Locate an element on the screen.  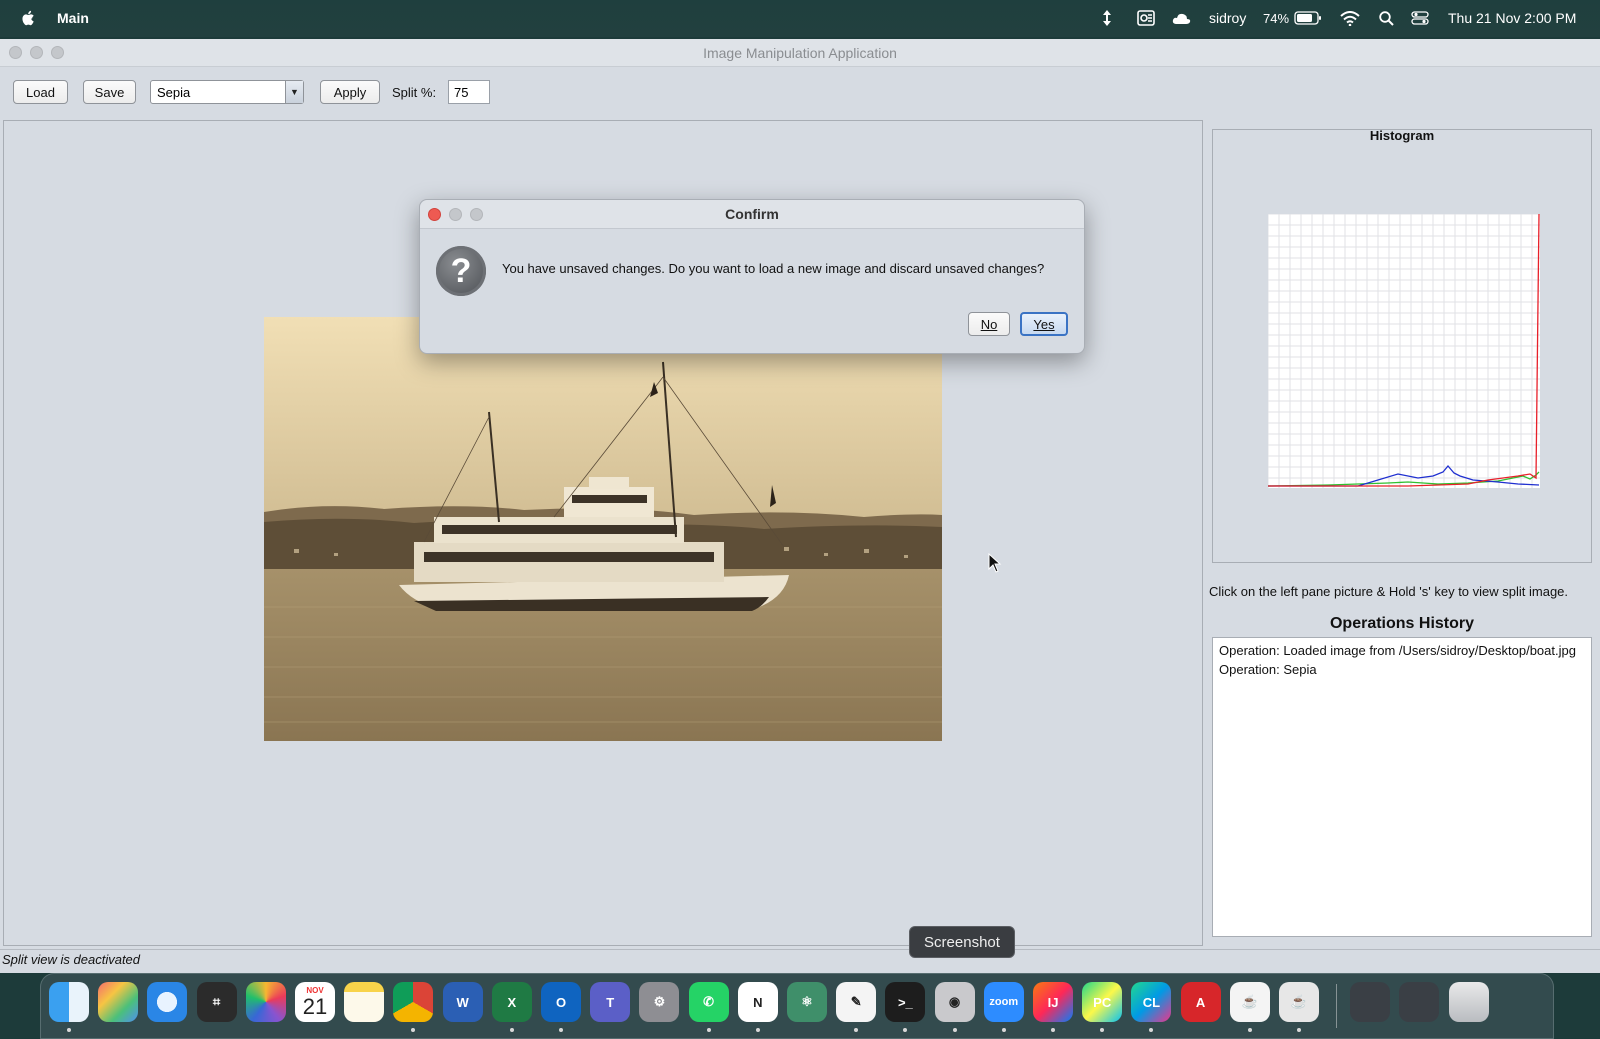
calendar-icon: NOV 21 is located at coordinates (315, 1002).